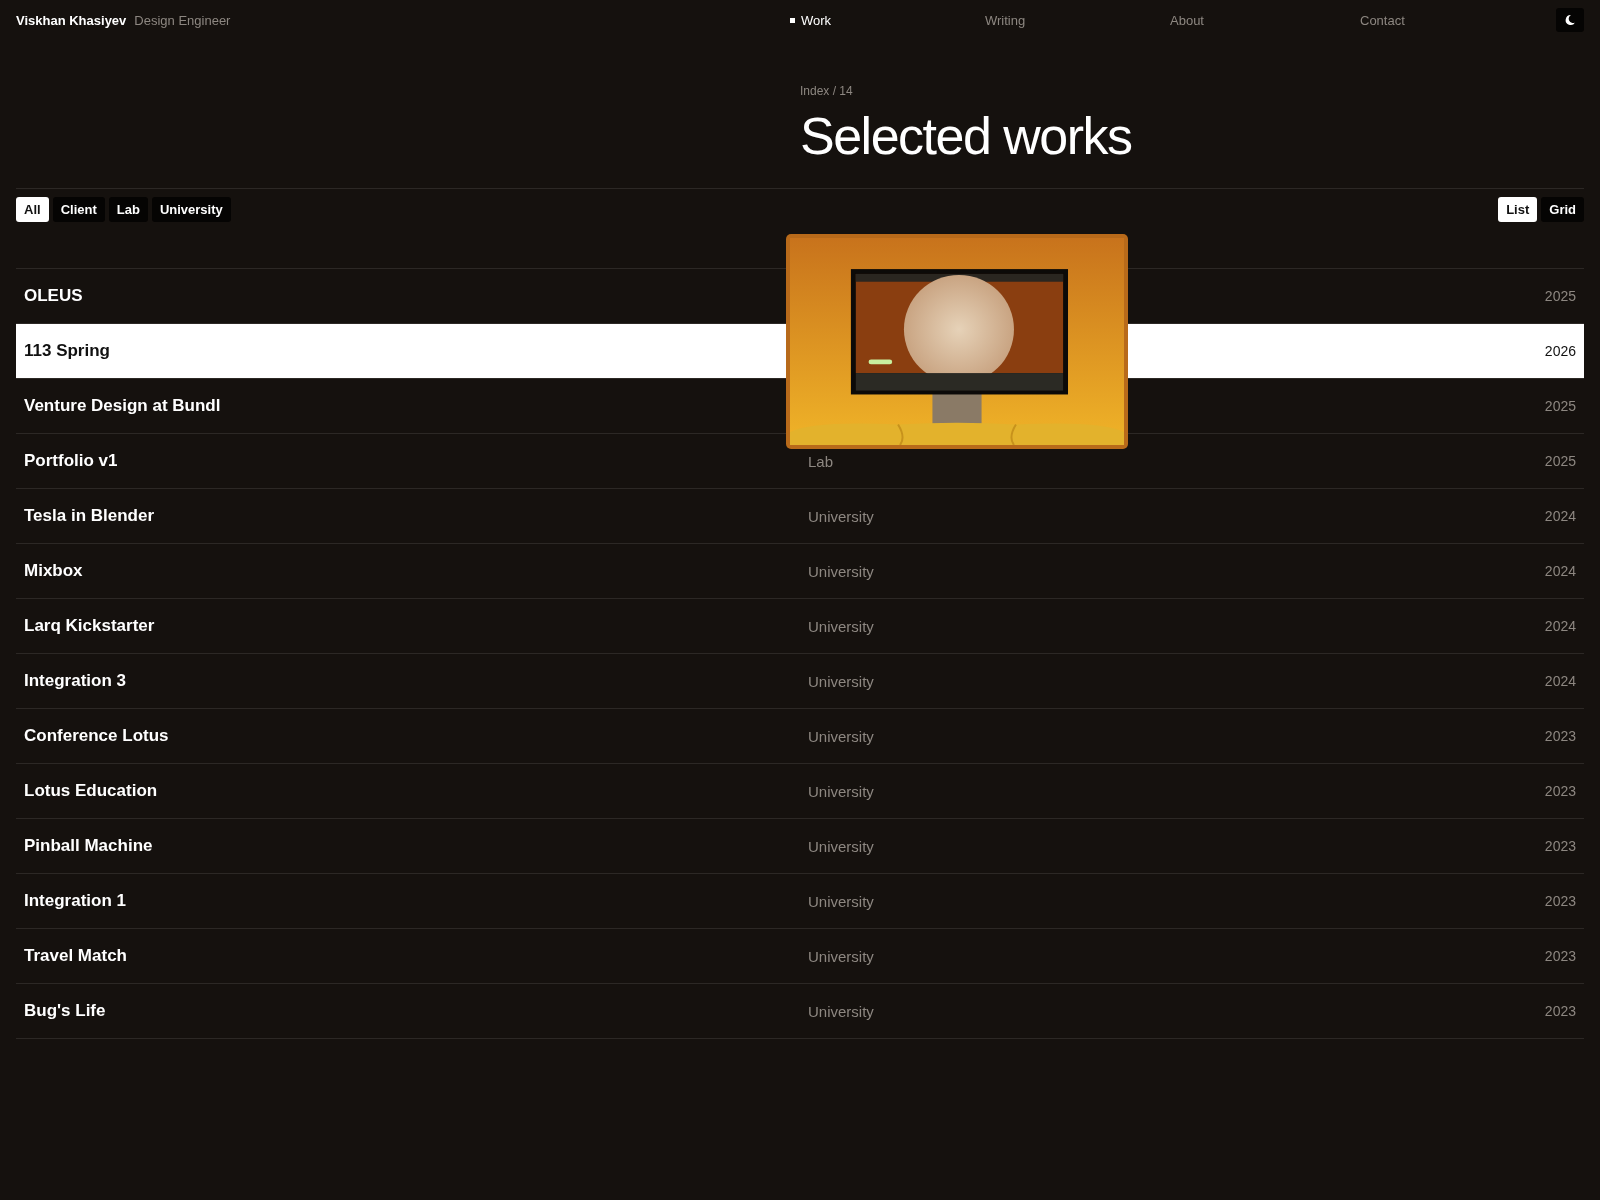 The image size is (1600, 1200). What do you see at coordinates (1562, 209) in the screenshot?
I see `view-toggle-tab: Grid` at bounding box center [1562, 209].